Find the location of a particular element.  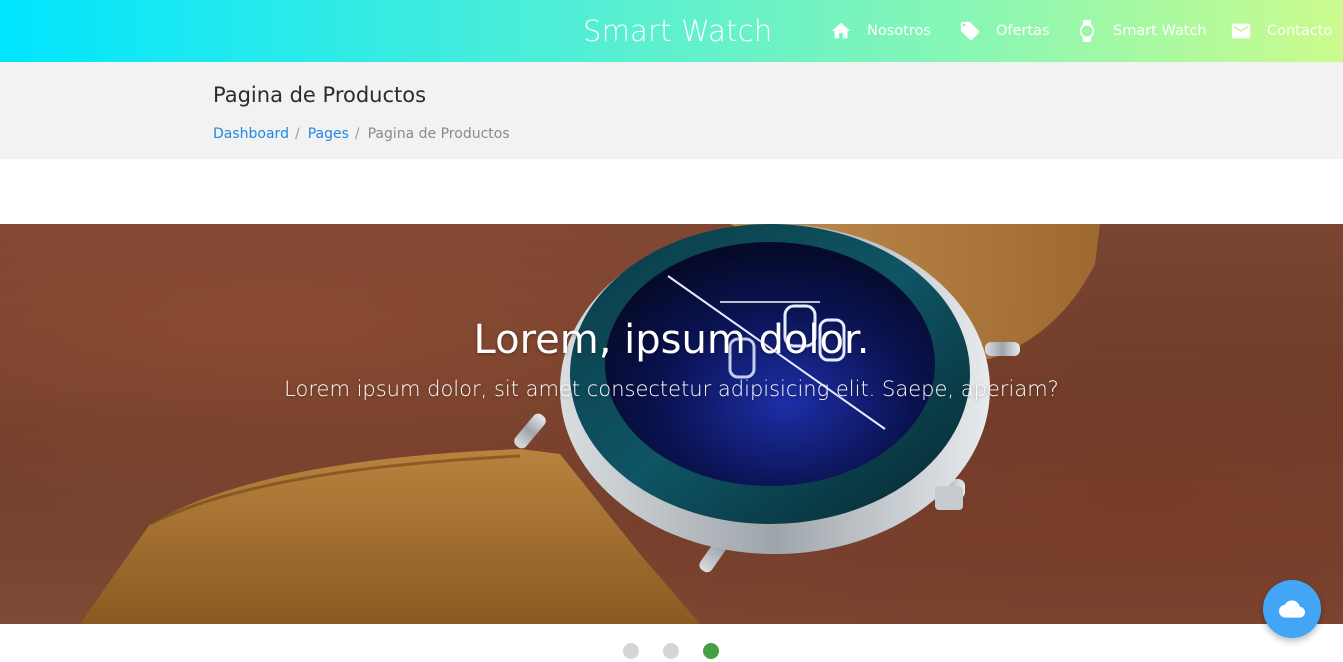

floating-action-button is located at coordinates (1292, 609).